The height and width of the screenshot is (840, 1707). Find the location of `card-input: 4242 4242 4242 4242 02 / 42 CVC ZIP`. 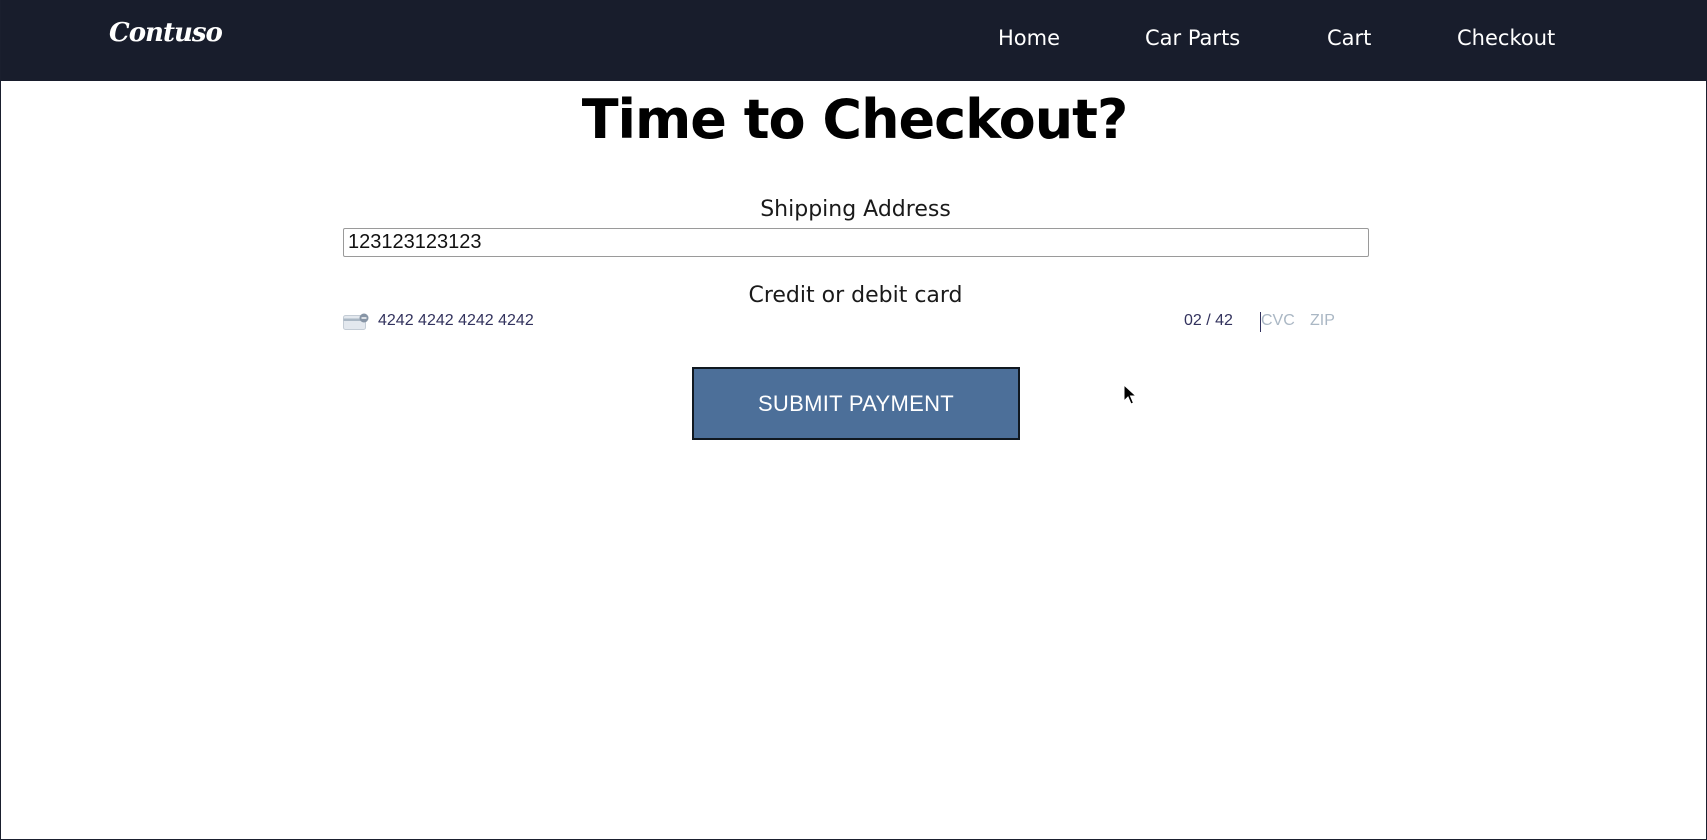

card-input: 4242 4242 4242 4242 02 / 42 CVC ZIP is located at coordinates (856, 322).